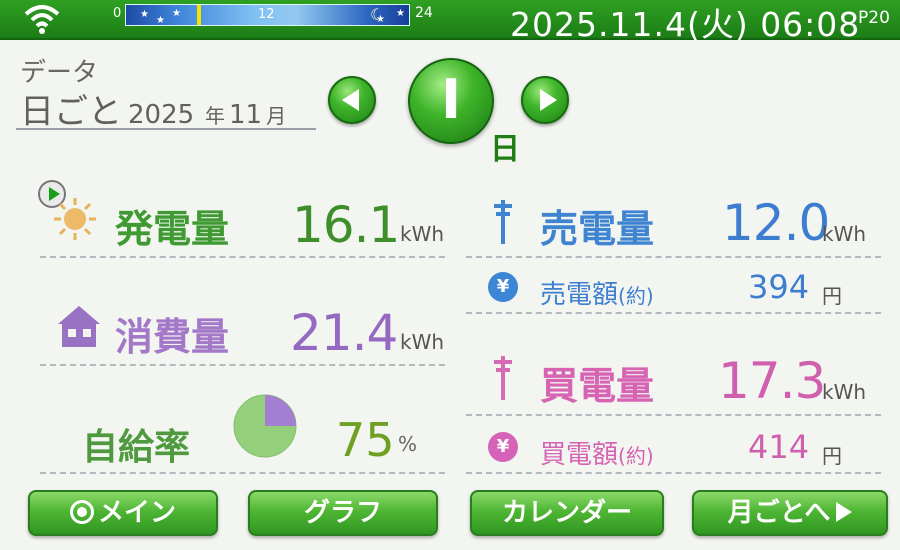 Image resolution: width=900 pixels, height=550 pixels. I want to click on generation-label: 発電量, so click(172, 229).